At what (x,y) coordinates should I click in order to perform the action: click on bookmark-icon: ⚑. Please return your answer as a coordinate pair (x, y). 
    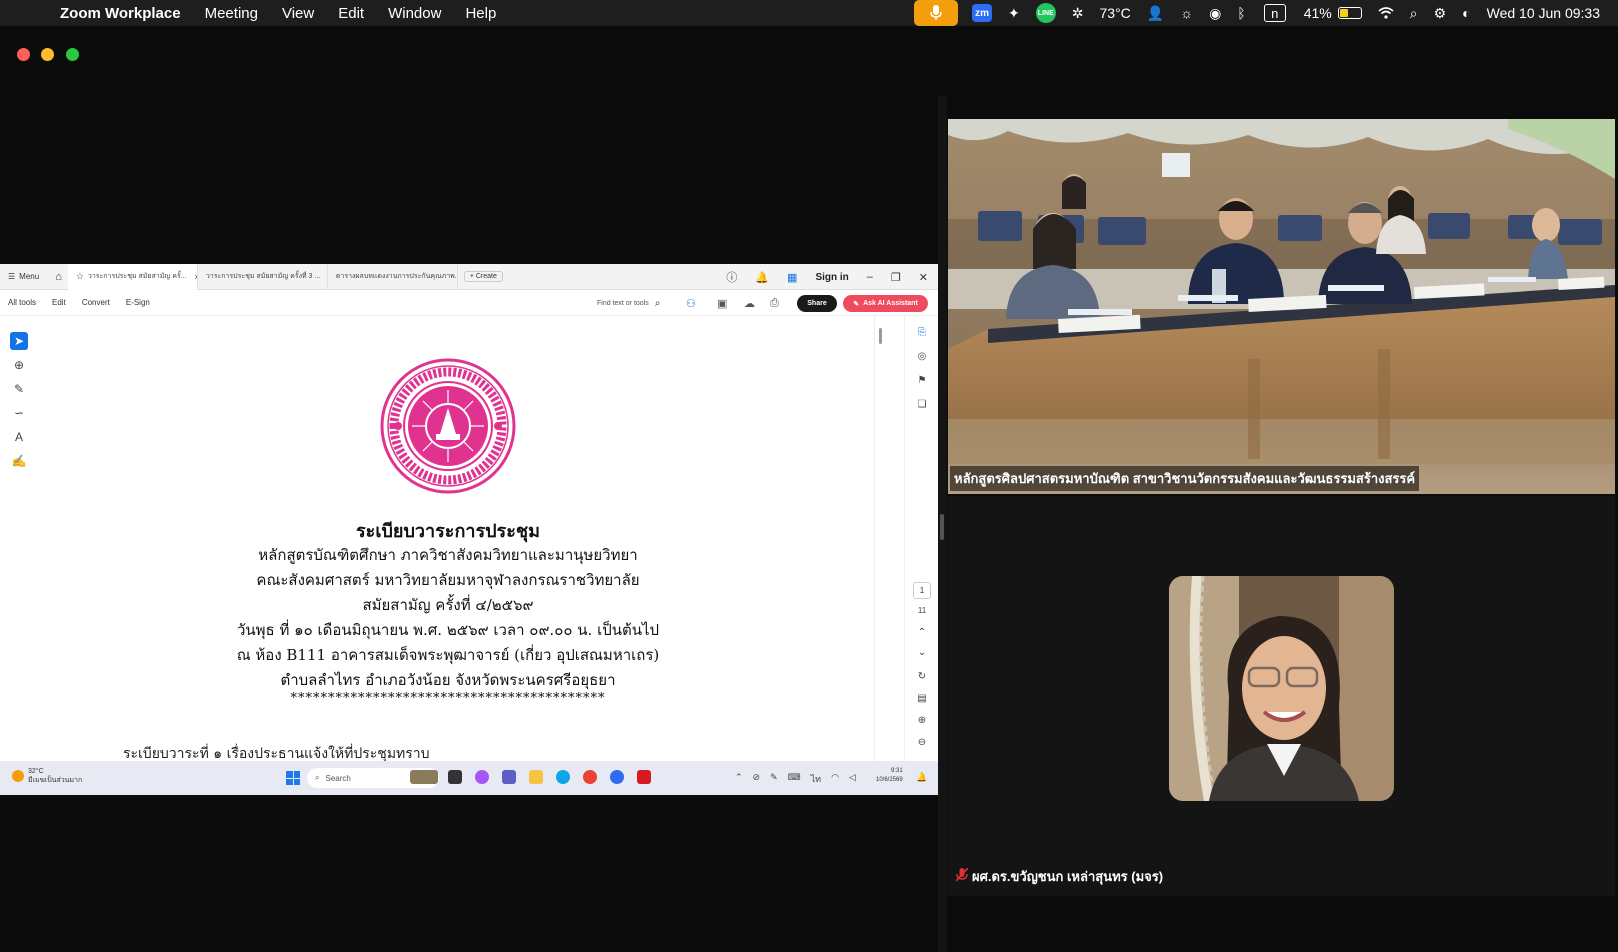
    Looking at the image, I should click on (922, 381).